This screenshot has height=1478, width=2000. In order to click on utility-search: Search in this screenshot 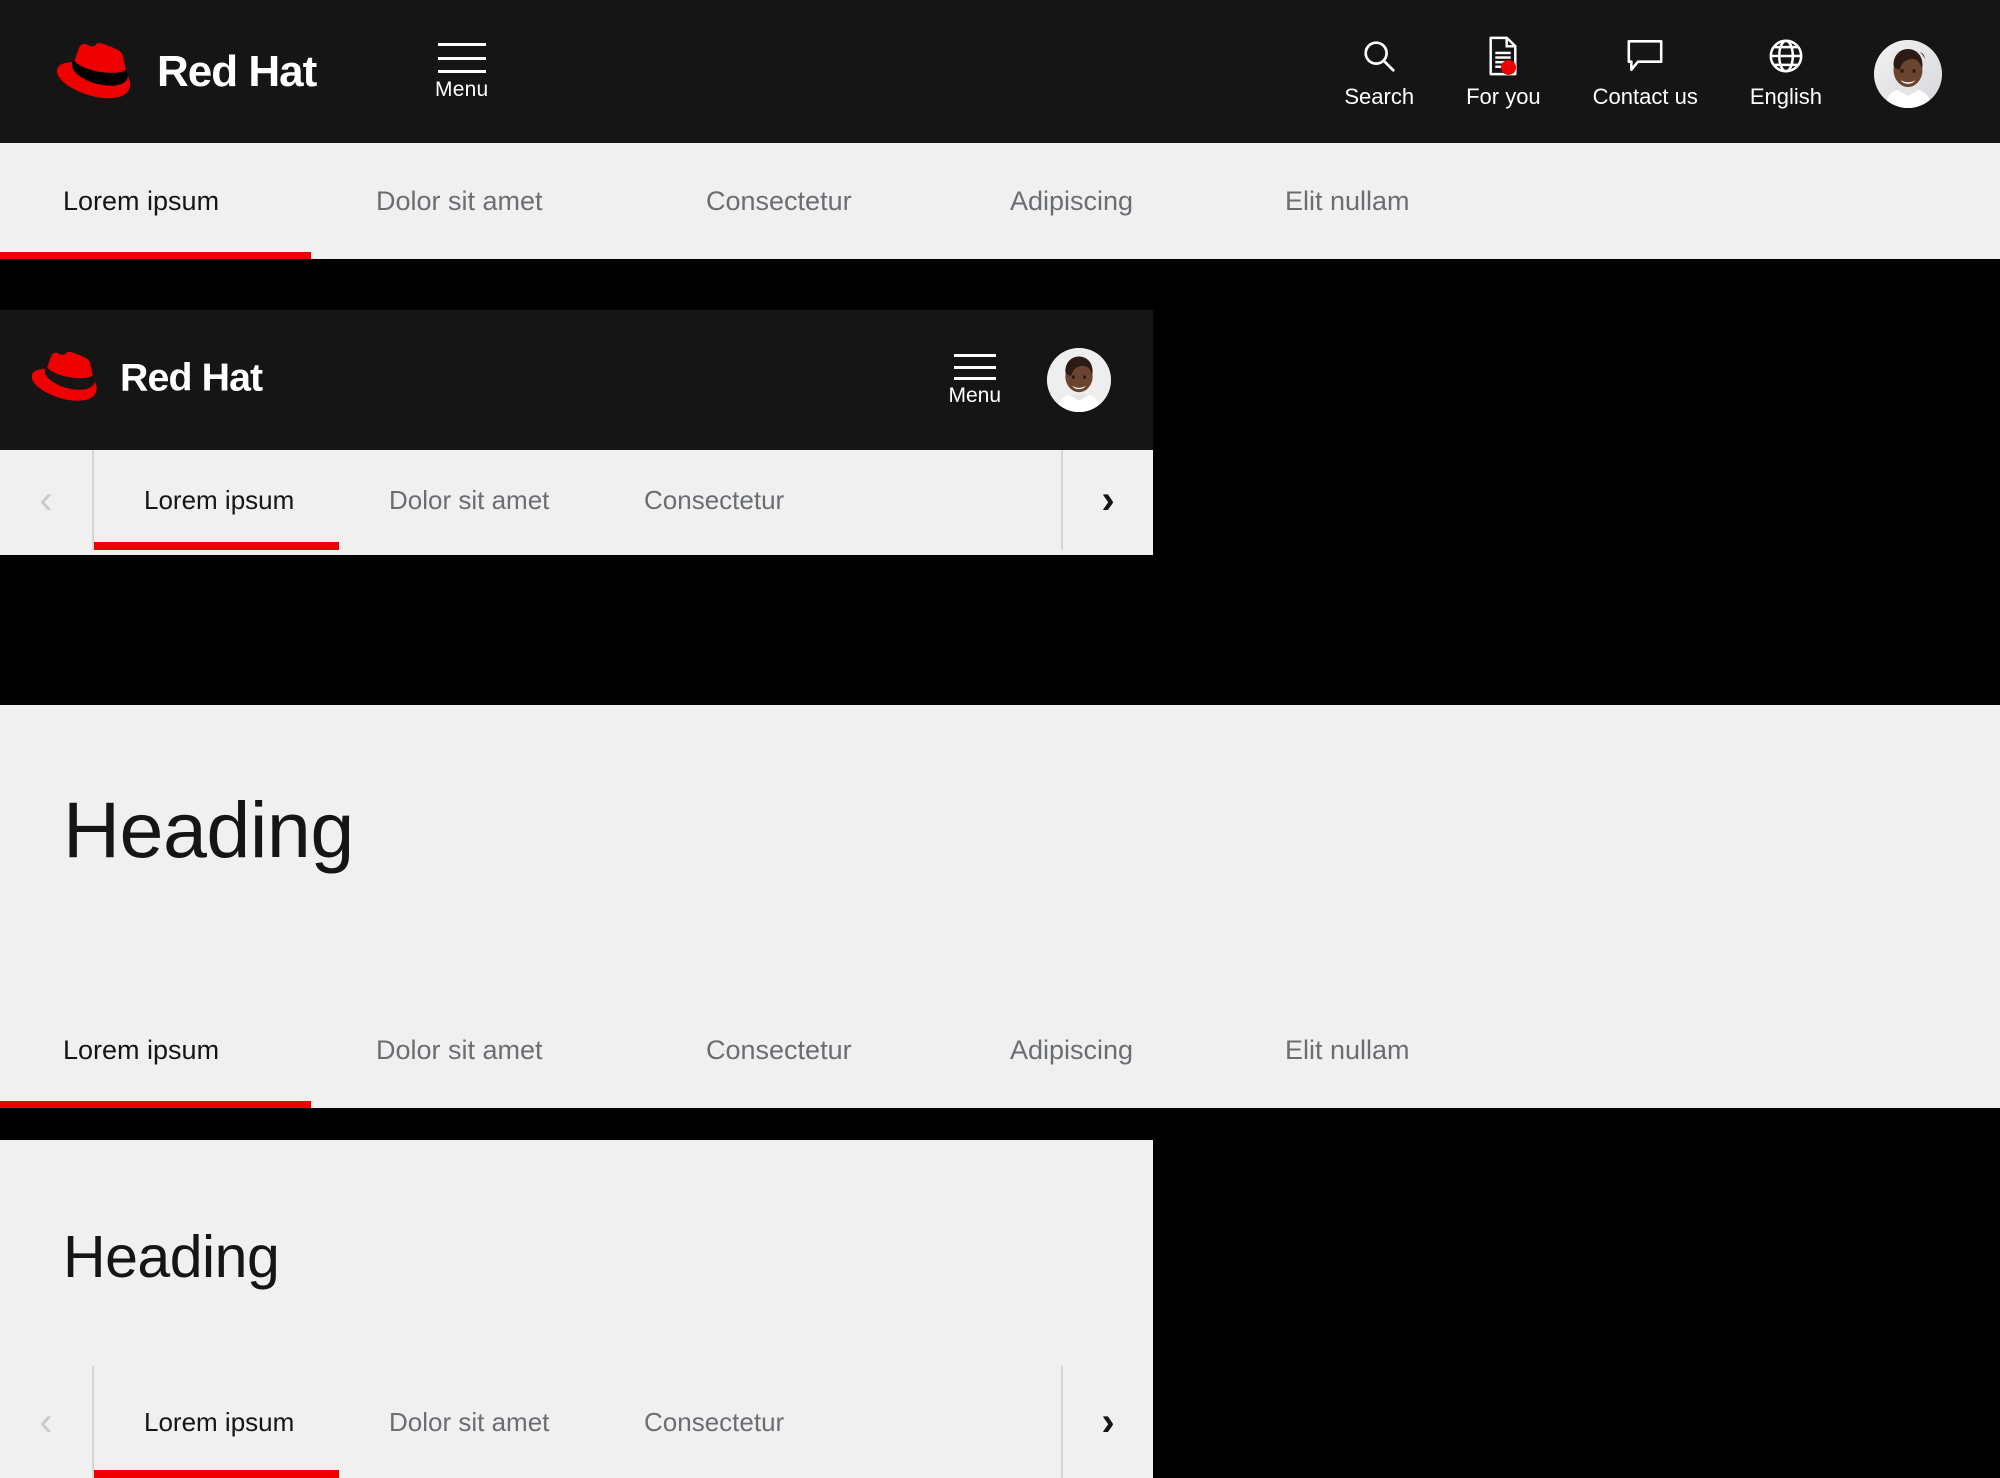, I will do `click(1379, 71)`.